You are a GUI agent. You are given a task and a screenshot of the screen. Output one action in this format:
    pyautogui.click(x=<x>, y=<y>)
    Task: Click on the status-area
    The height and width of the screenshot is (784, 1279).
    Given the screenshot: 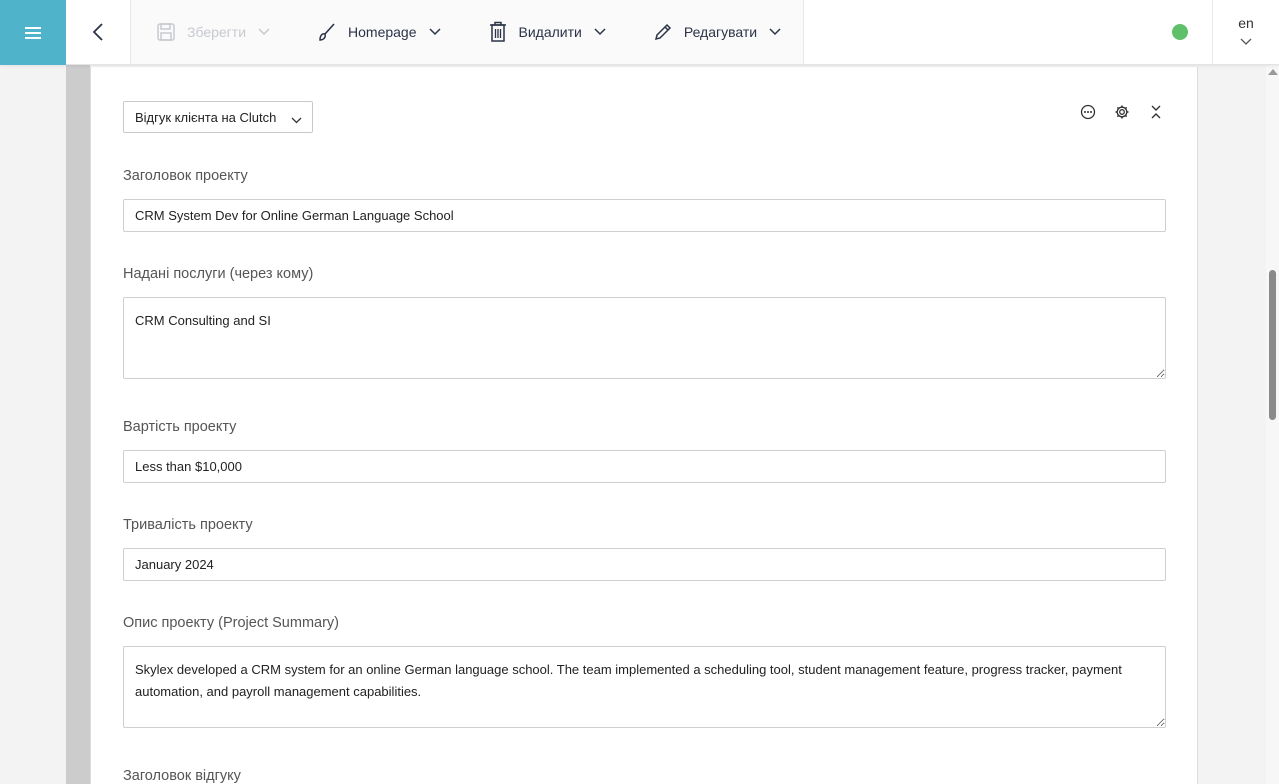 What is the action you would take?
    pyautogui.click(x=1192, y=32)
    